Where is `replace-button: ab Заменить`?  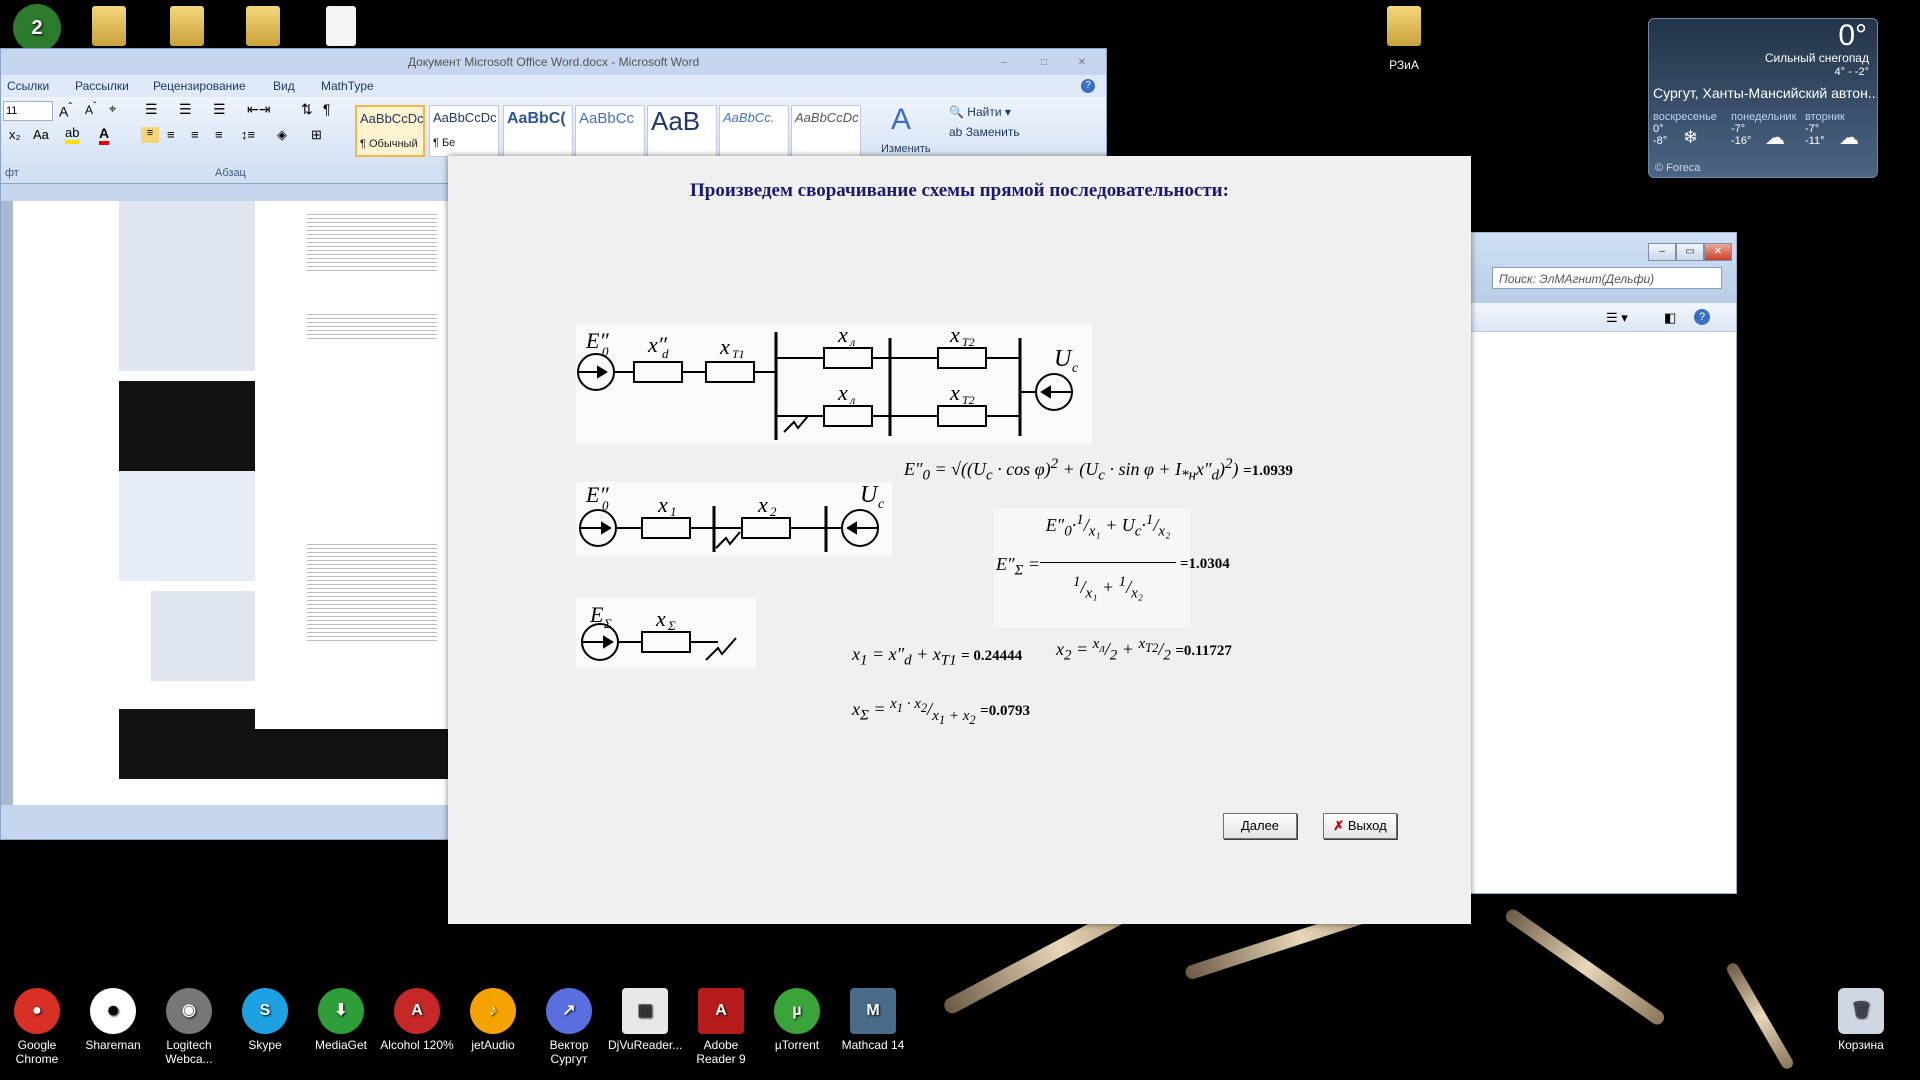 replace-button: ab Заменить is located at coordinates (984, 132).